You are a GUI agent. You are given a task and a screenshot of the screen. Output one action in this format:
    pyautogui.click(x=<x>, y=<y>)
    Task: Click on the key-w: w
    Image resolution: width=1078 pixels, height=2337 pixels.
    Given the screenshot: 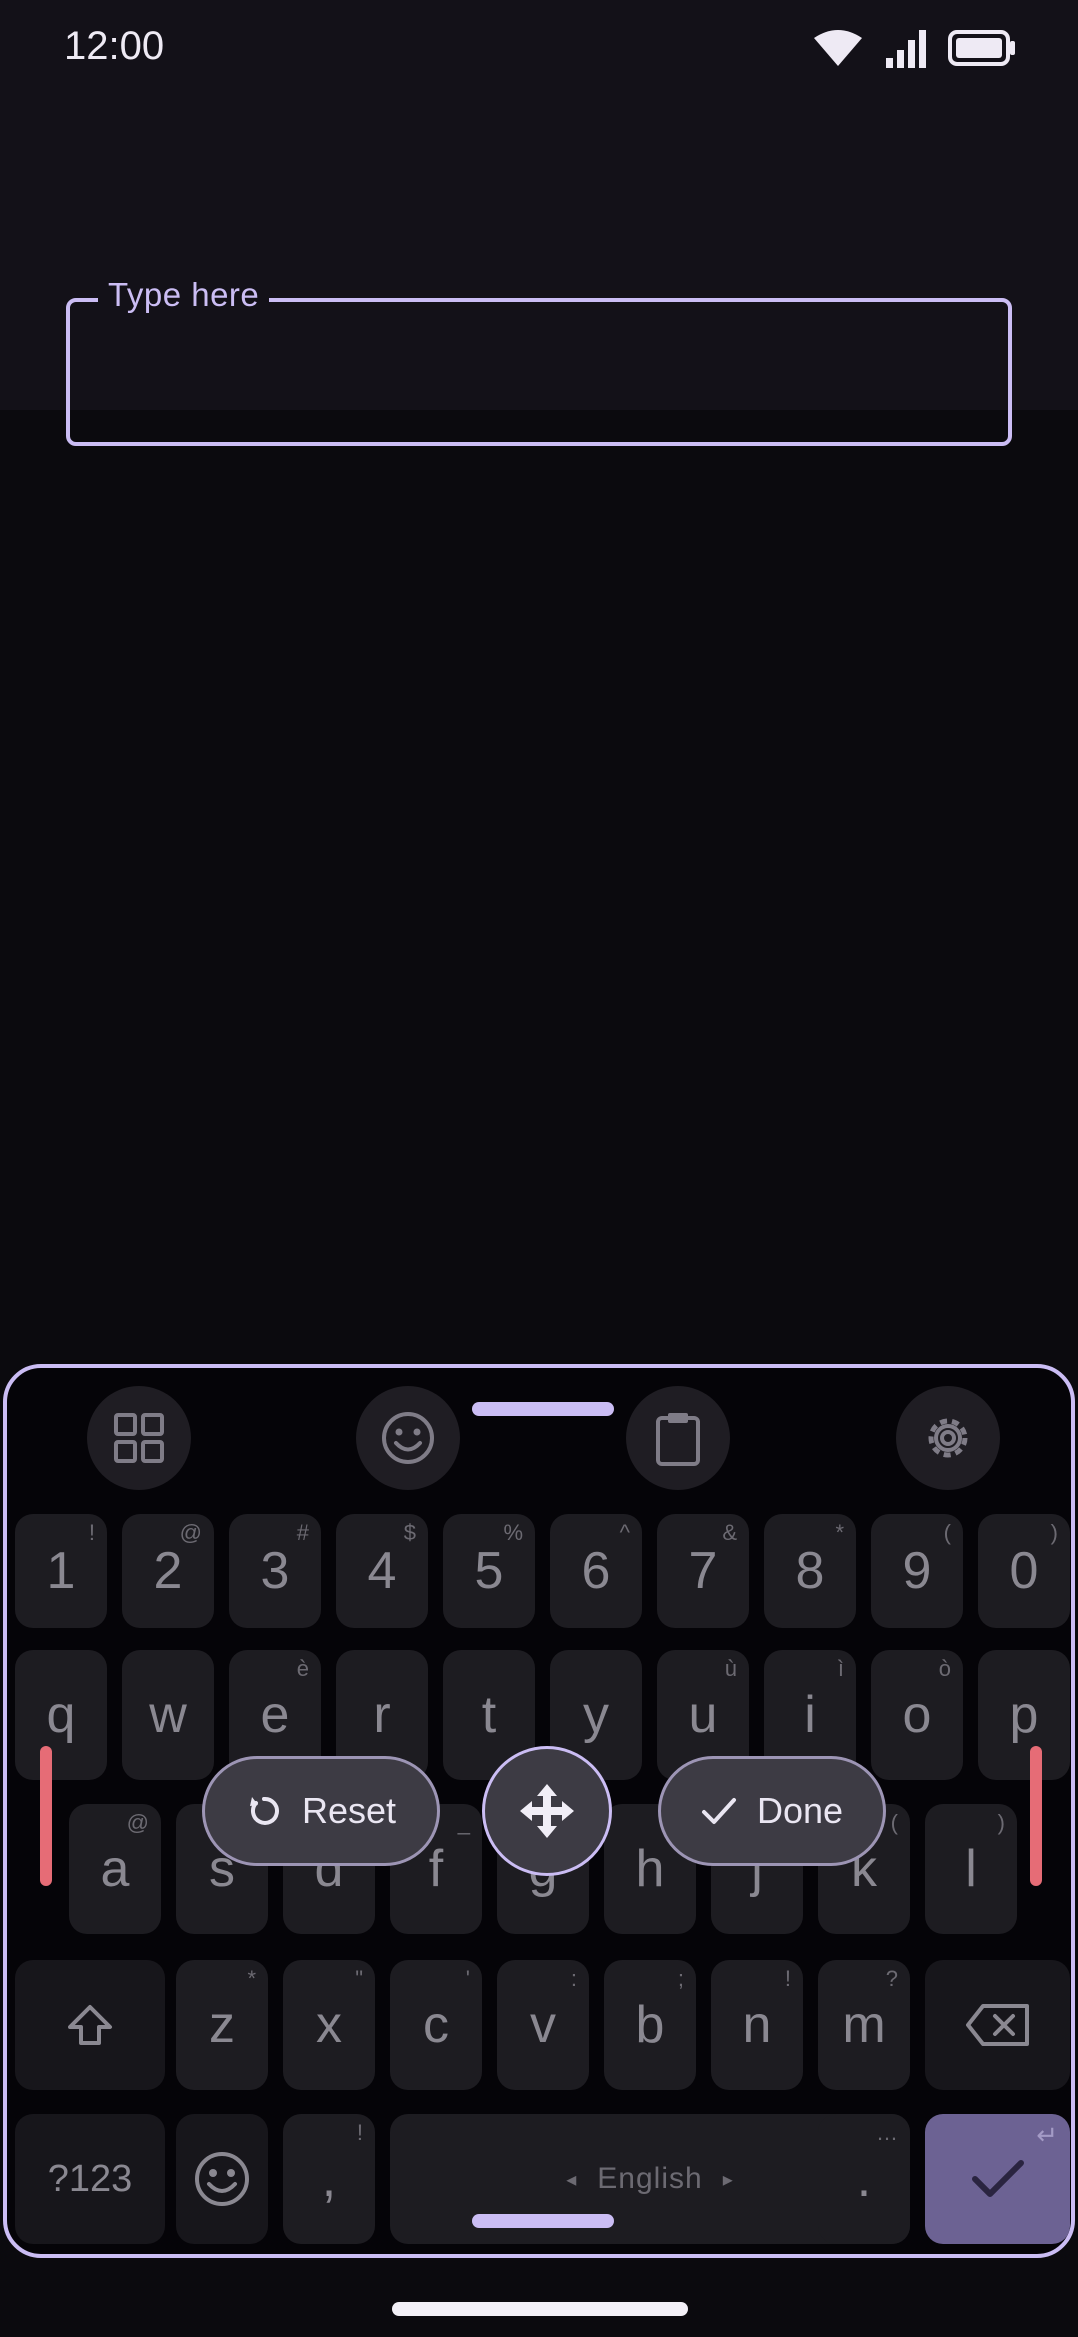 What is the action you would take?
    pyautogui.click(x=168, y=1715)
    